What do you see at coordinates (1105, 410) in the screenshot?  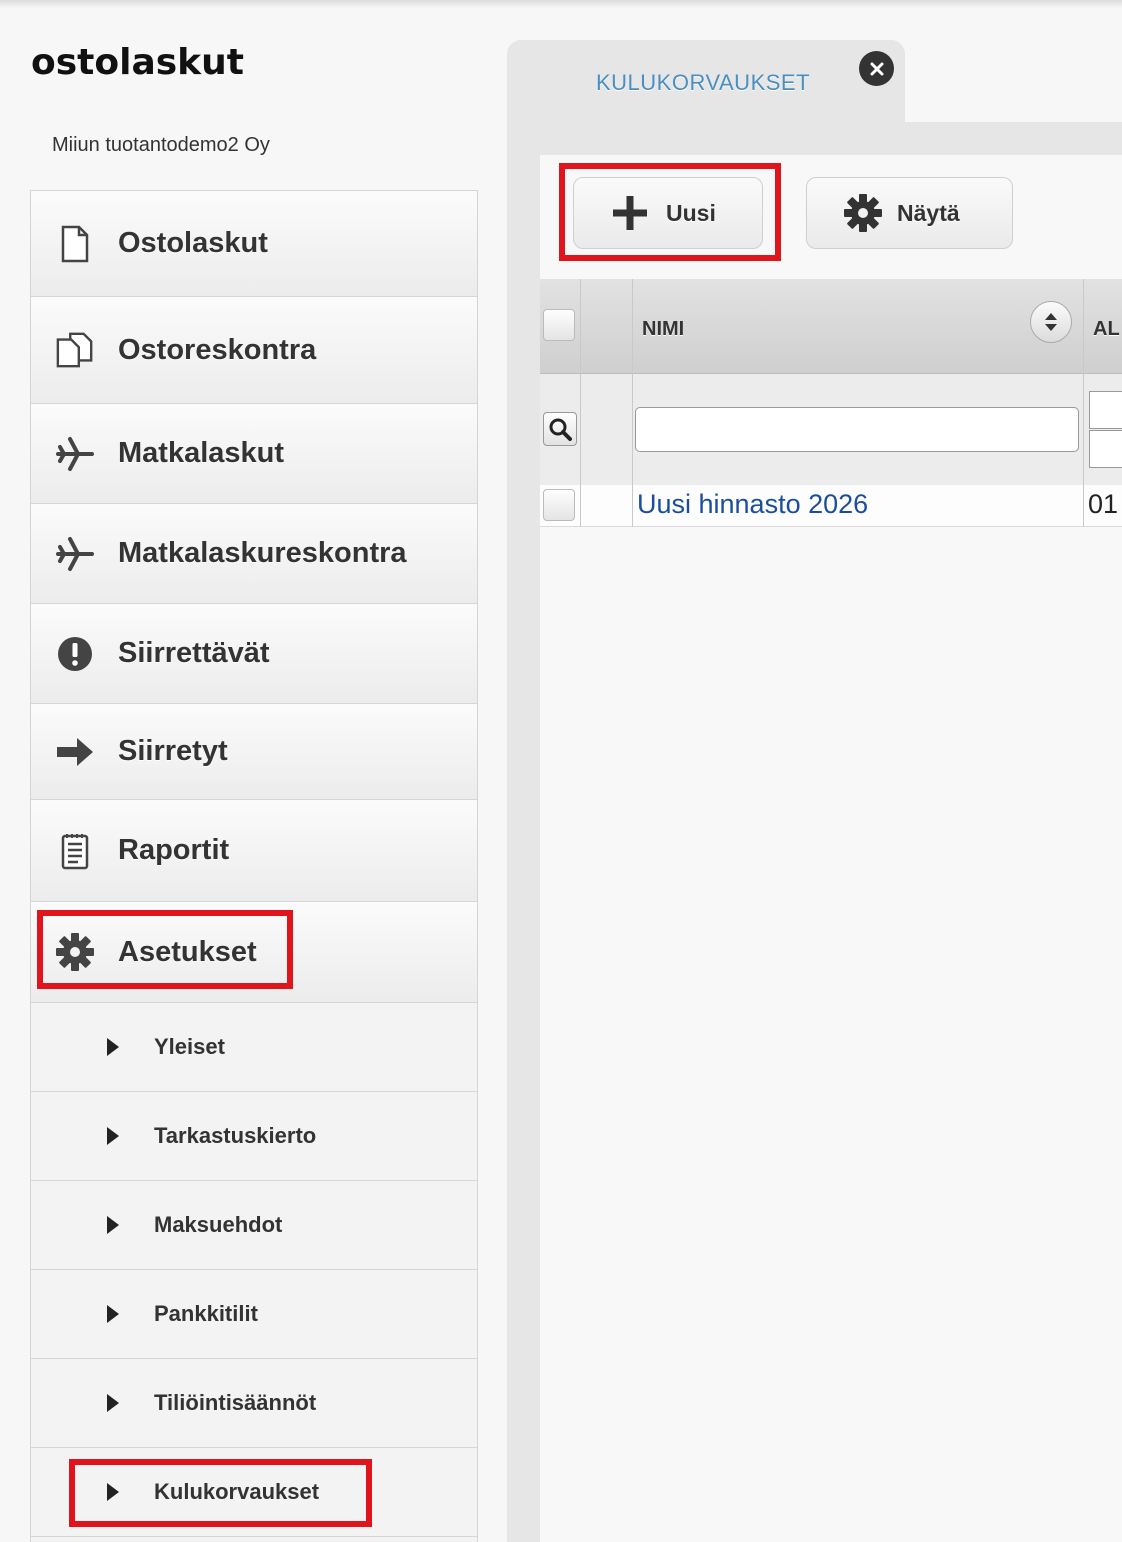 I see `al-filter-input` at bounding box center [1105, 410].